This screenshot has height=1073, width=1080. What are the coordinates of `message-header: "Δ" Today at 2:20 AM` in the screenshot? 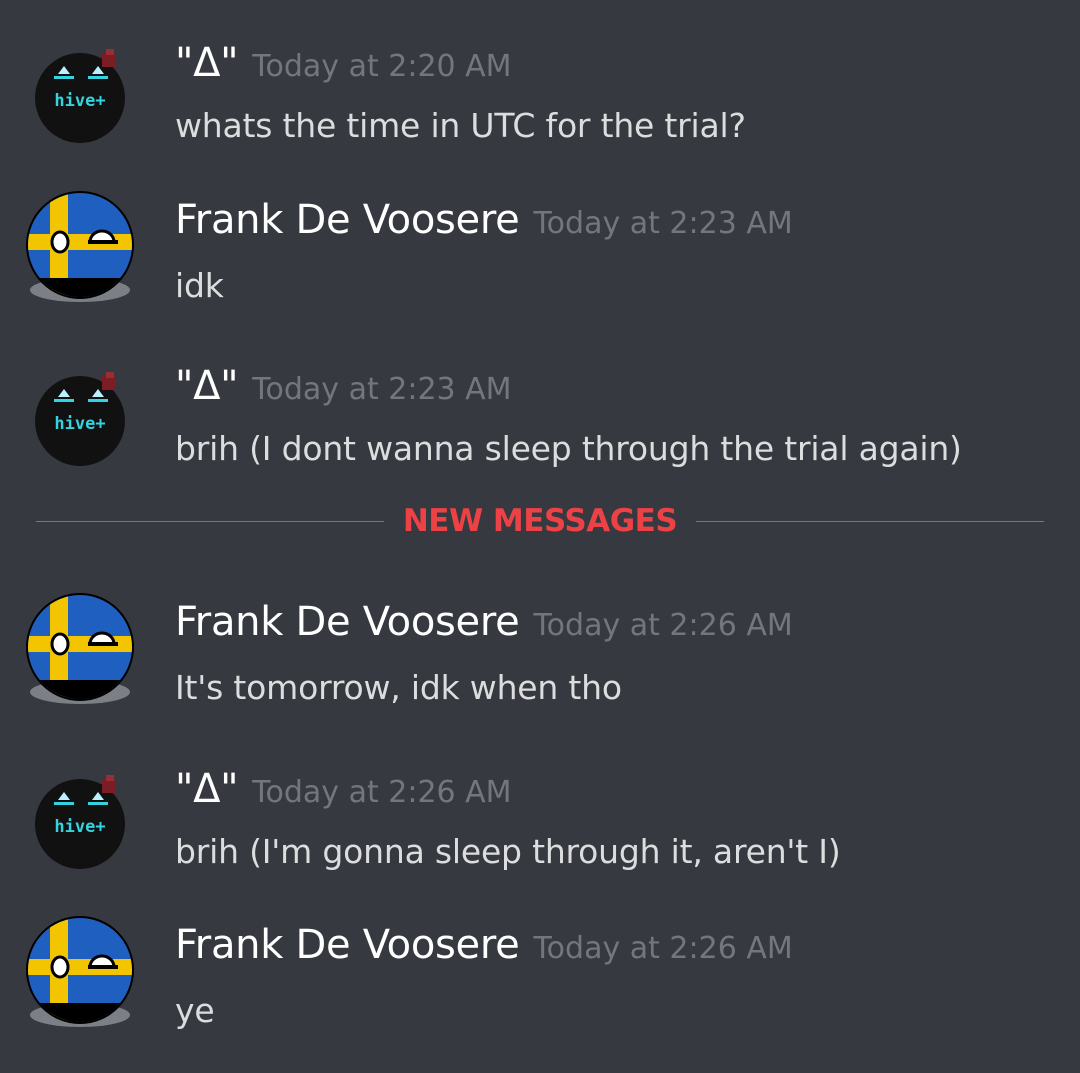 It's located at (343, 63).